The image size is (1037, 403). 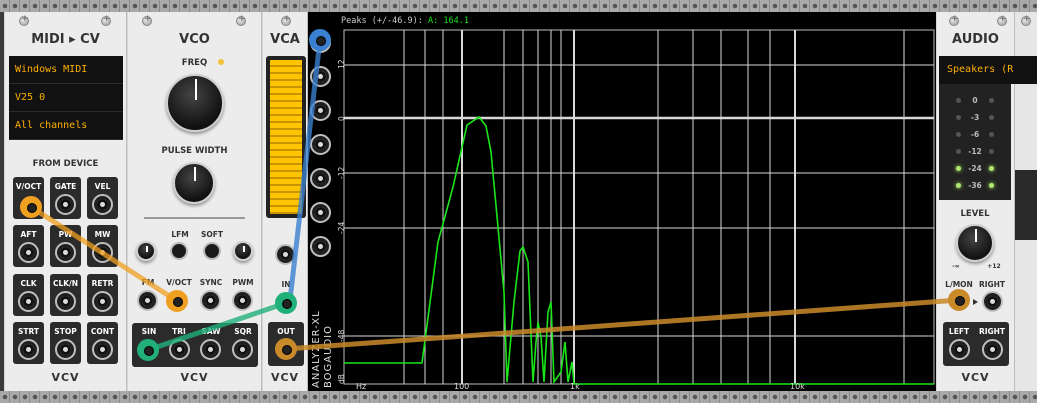 I want to click on tri-label: TRI, so click(x=179, y=331).